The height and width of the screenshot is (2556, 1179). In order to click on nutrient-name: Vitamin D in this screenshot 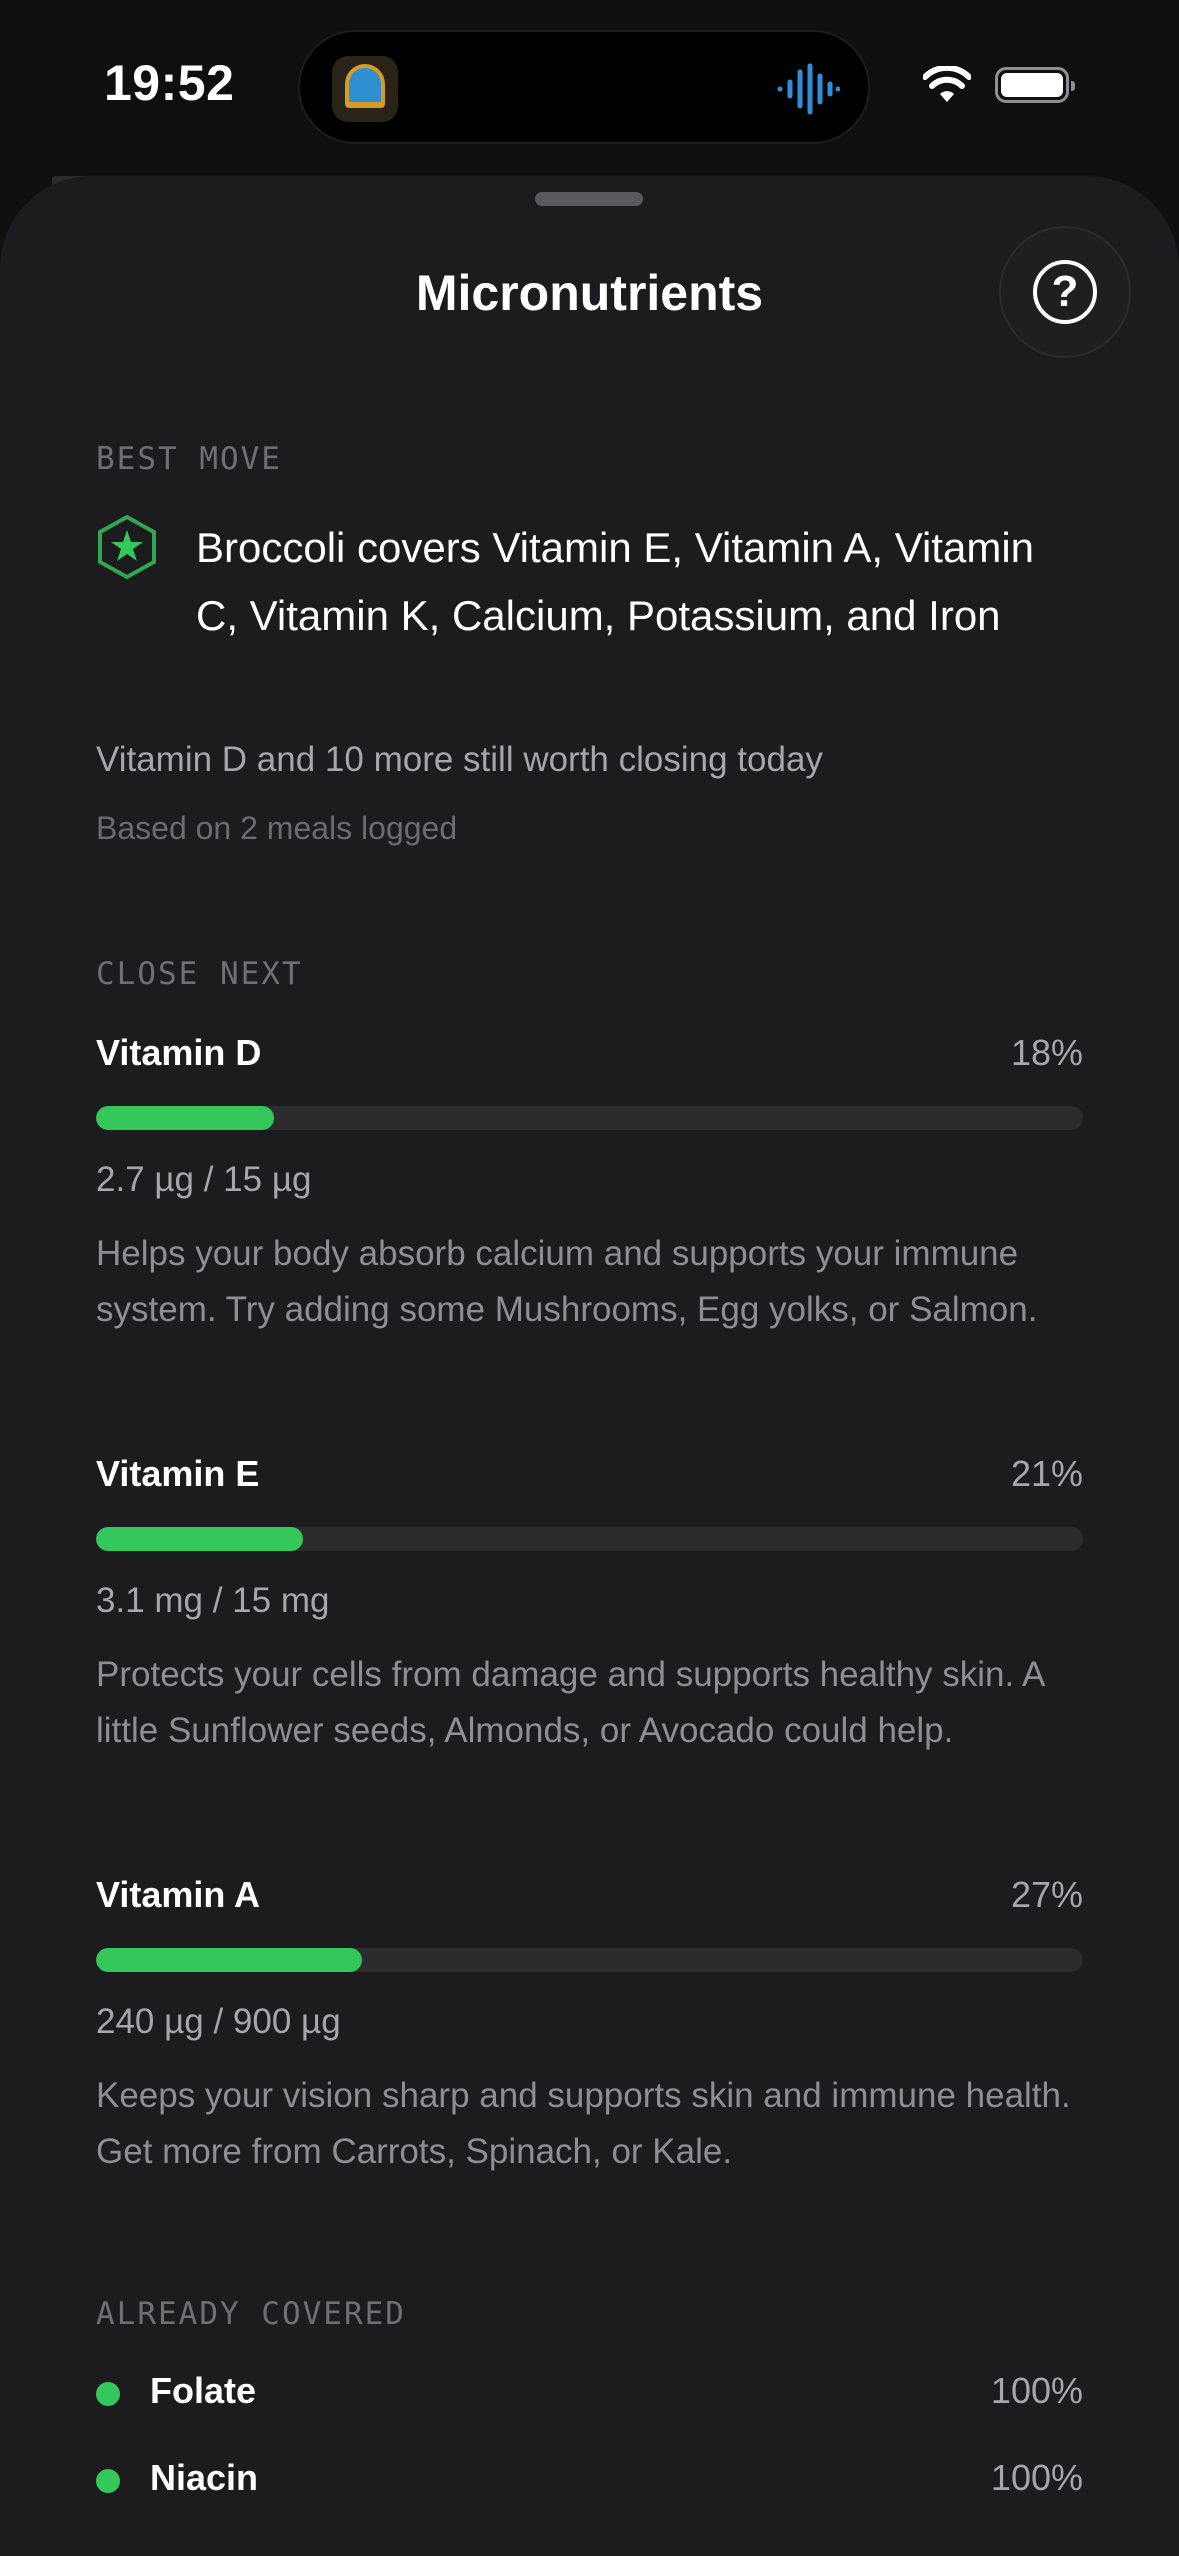, I will do `click(179, 1052)`.